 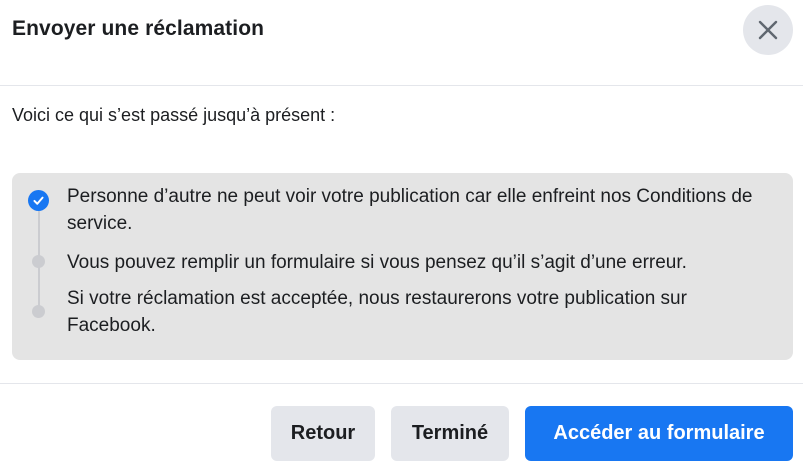 I want to click on step-3-dot-icon, so click(x=38, y=311).